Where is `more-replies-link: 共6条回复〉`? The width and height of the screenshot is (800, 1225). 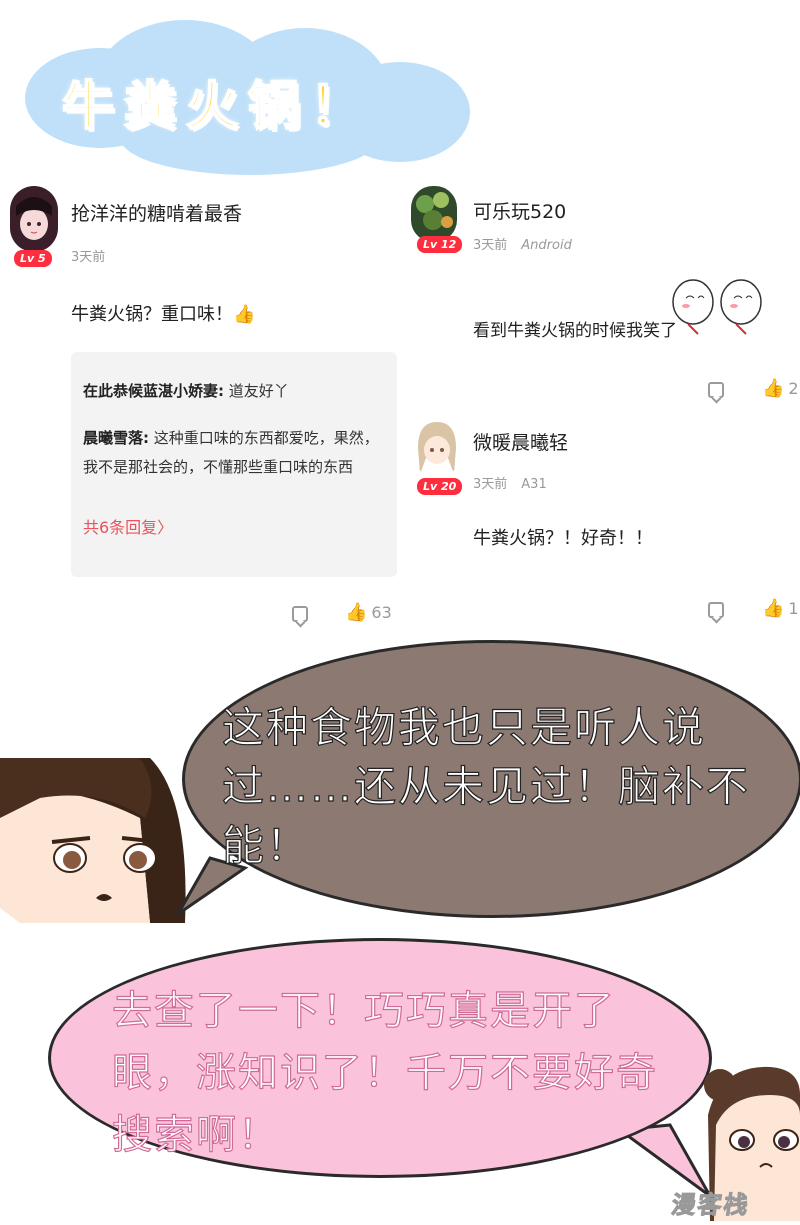
more-replies-link: 共6条回复〉 is located at coordinates (128, 526).